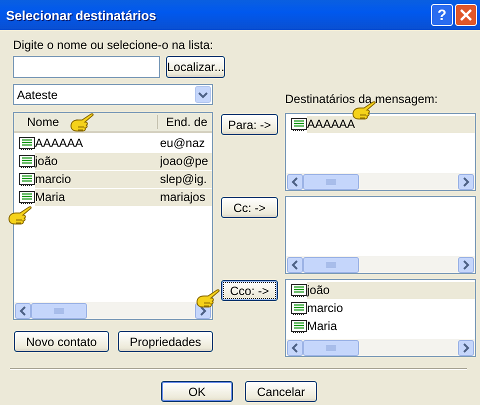 The height and width of the screenshot is (405, 480). Describe the element at coordinates (113, 45) in the screenshot. I see `search-label: Digite o nome ou selecione-o na lista:` at that location.